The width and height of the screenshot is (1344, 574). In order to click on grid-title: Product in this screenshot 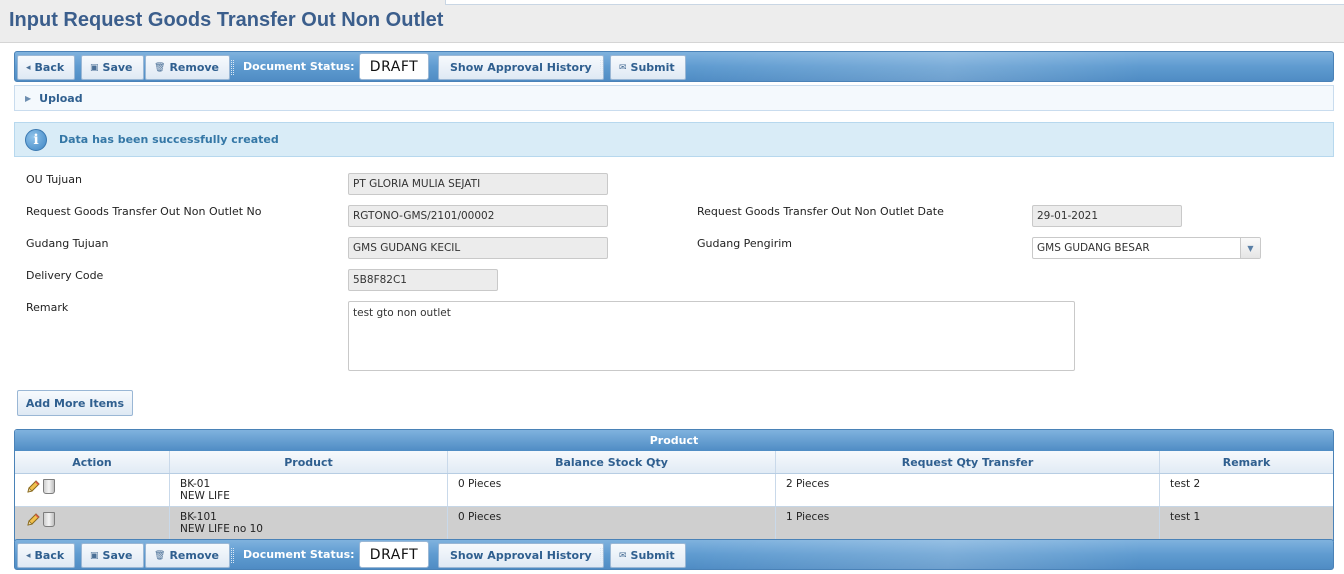, I will do `click(674, 440)`.